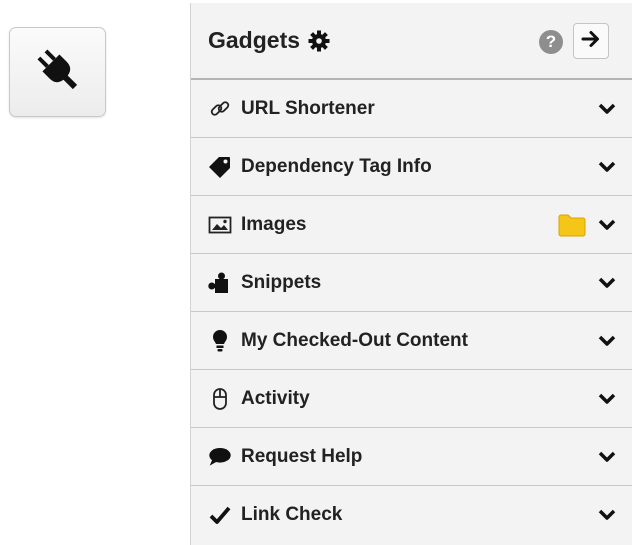  Describe the element at coordinates (411, 283) in the screenshot. I see `gadget-snippets: Snippets` at that location.